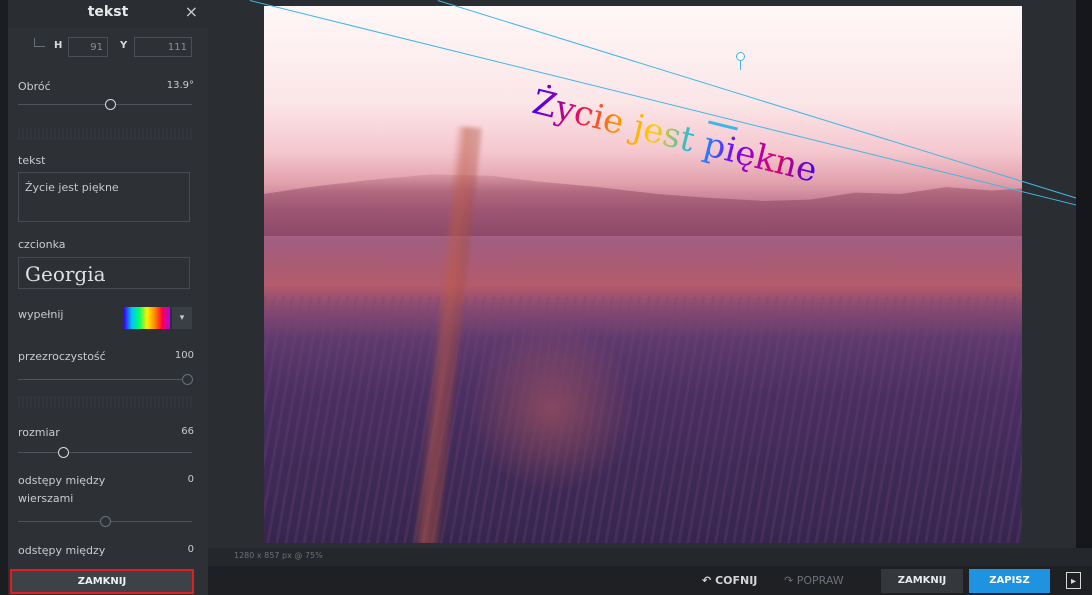 This screenshot has width=1092, height=595. I want to click on font-label: czcionka, so click(42, 244).